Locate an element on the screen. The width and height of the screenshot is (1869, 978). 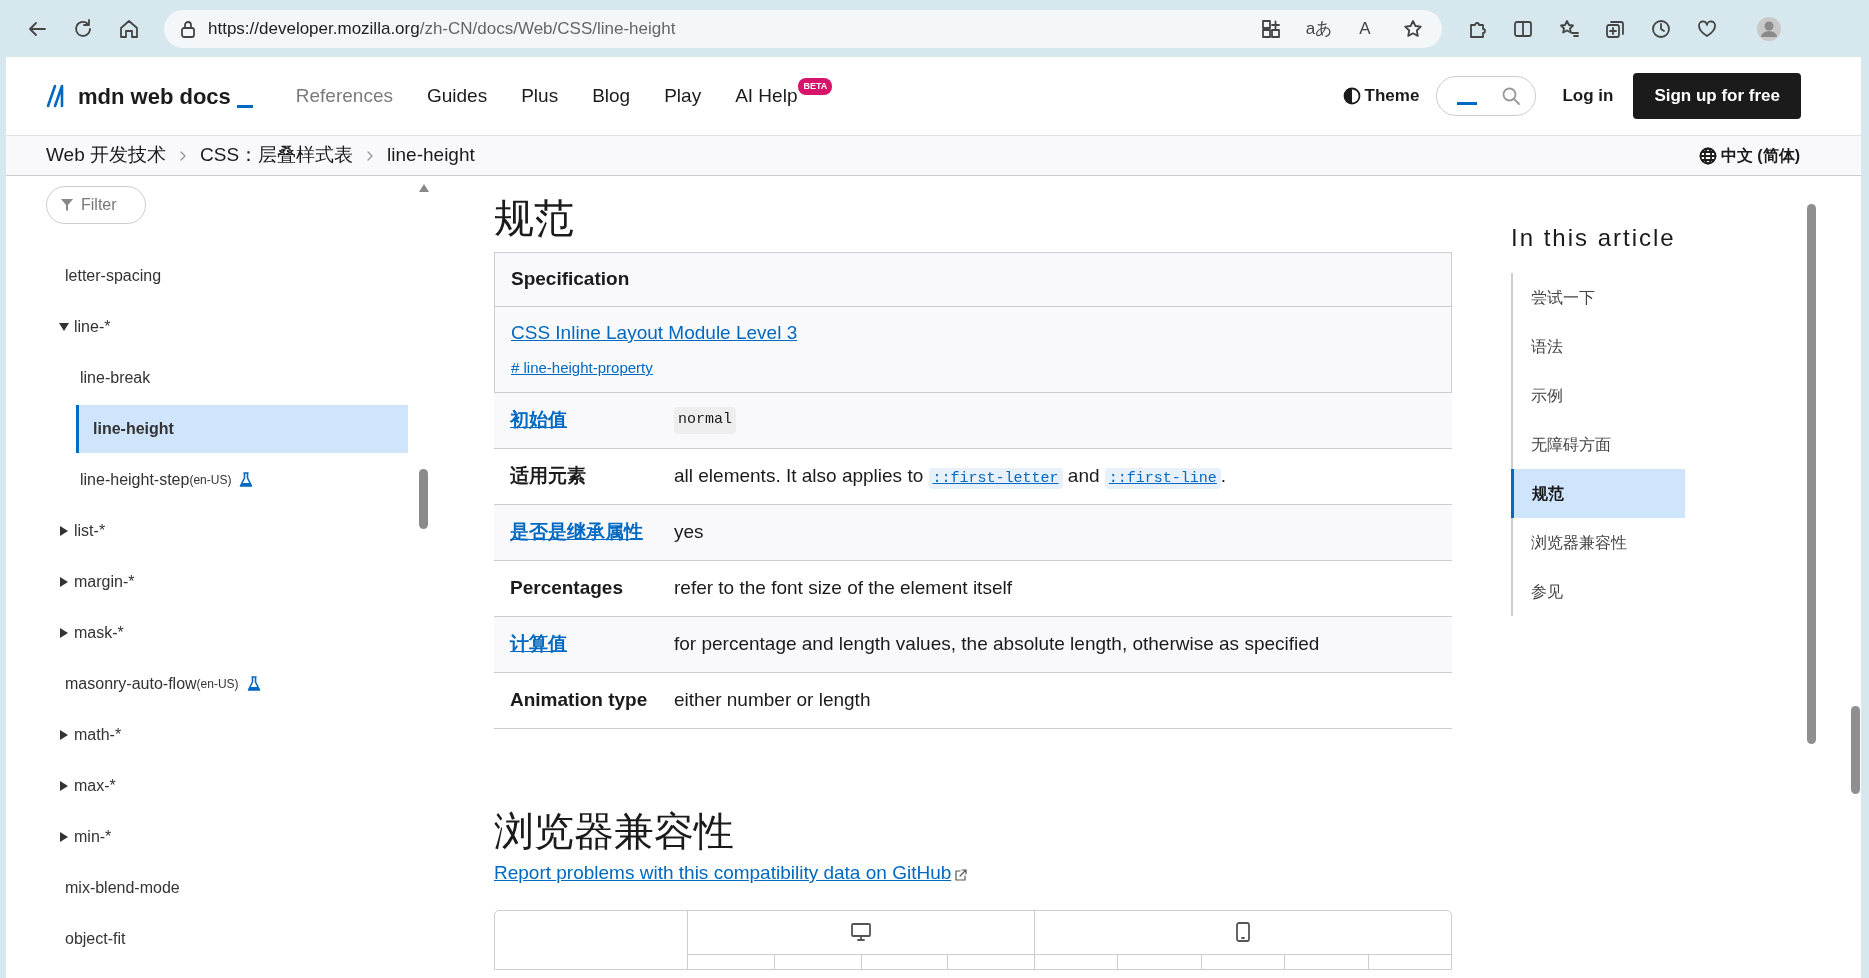
toc-link: 无障碍方面 is located at coordinates (1598, 444).